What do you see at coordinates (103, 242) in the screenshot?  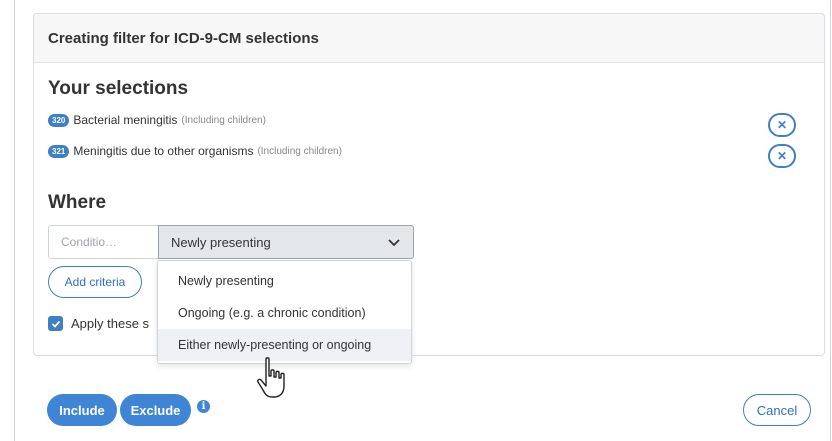 I see `condition-input` at bounding box center [103, 242].